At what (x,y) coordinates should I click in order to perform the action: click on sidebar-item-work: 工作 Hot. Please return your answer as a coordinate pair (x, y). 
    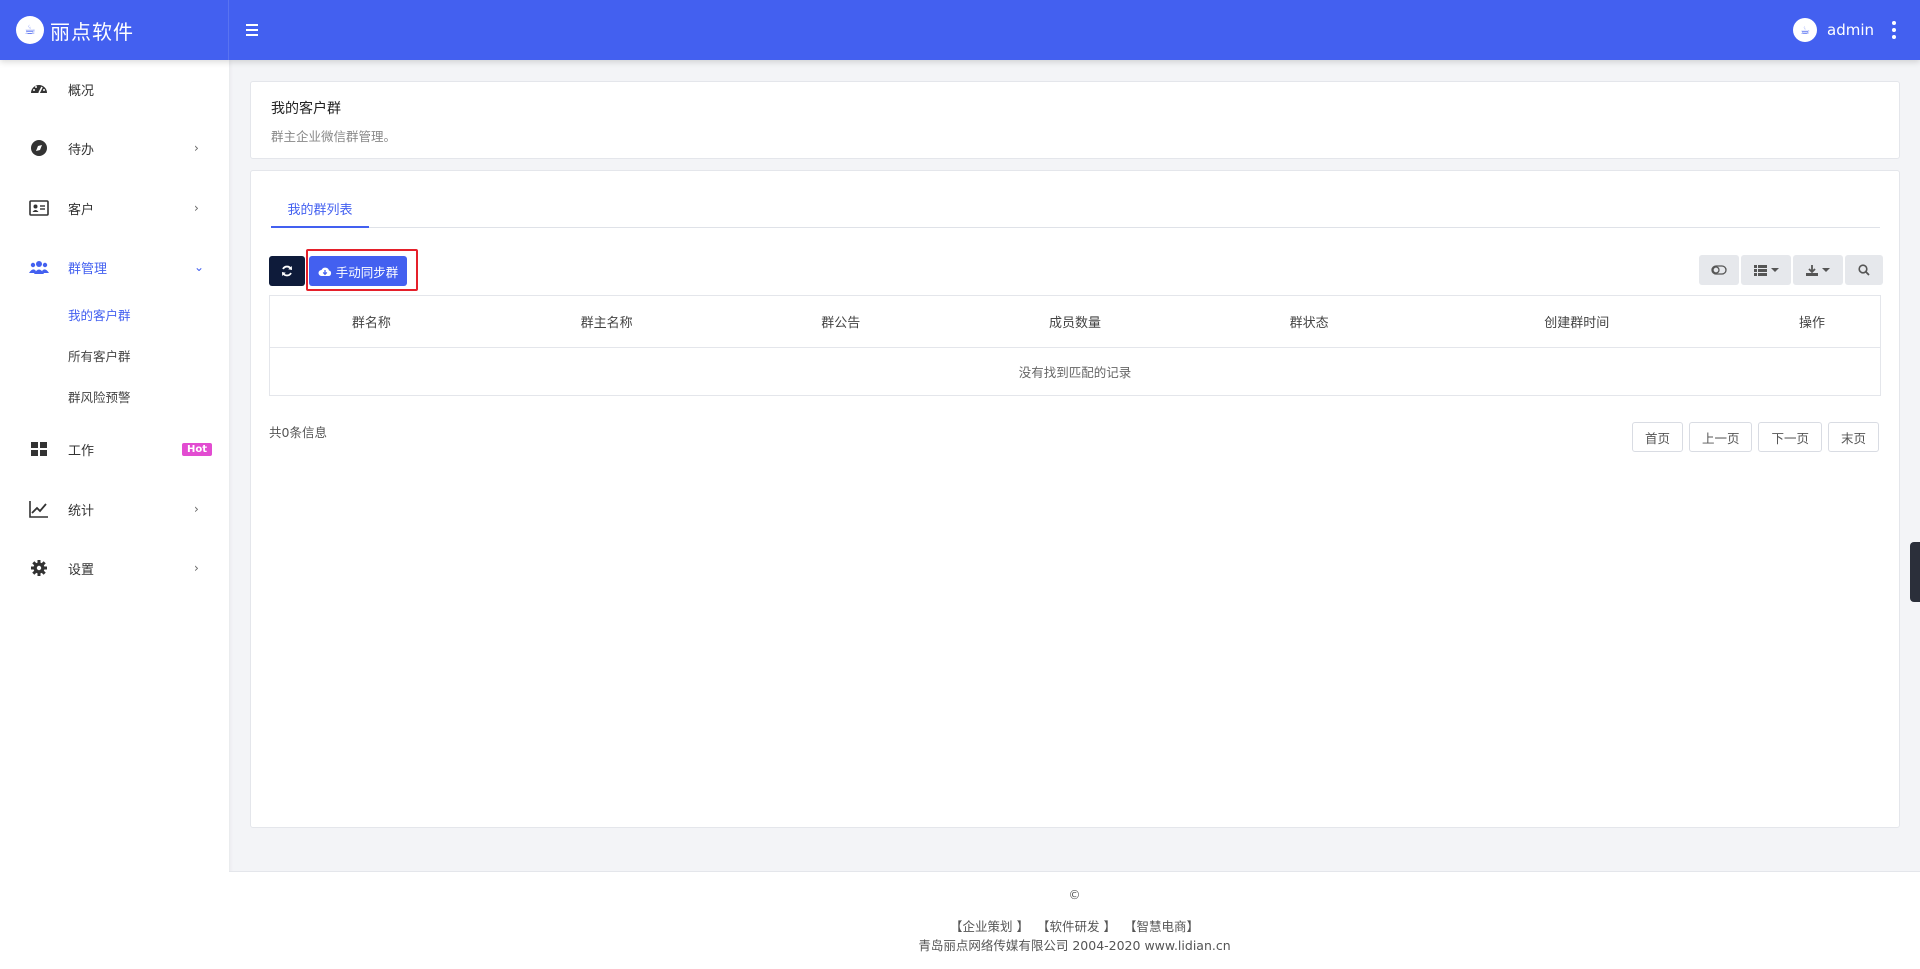
    Looking at the image, I should click on (114, 449).